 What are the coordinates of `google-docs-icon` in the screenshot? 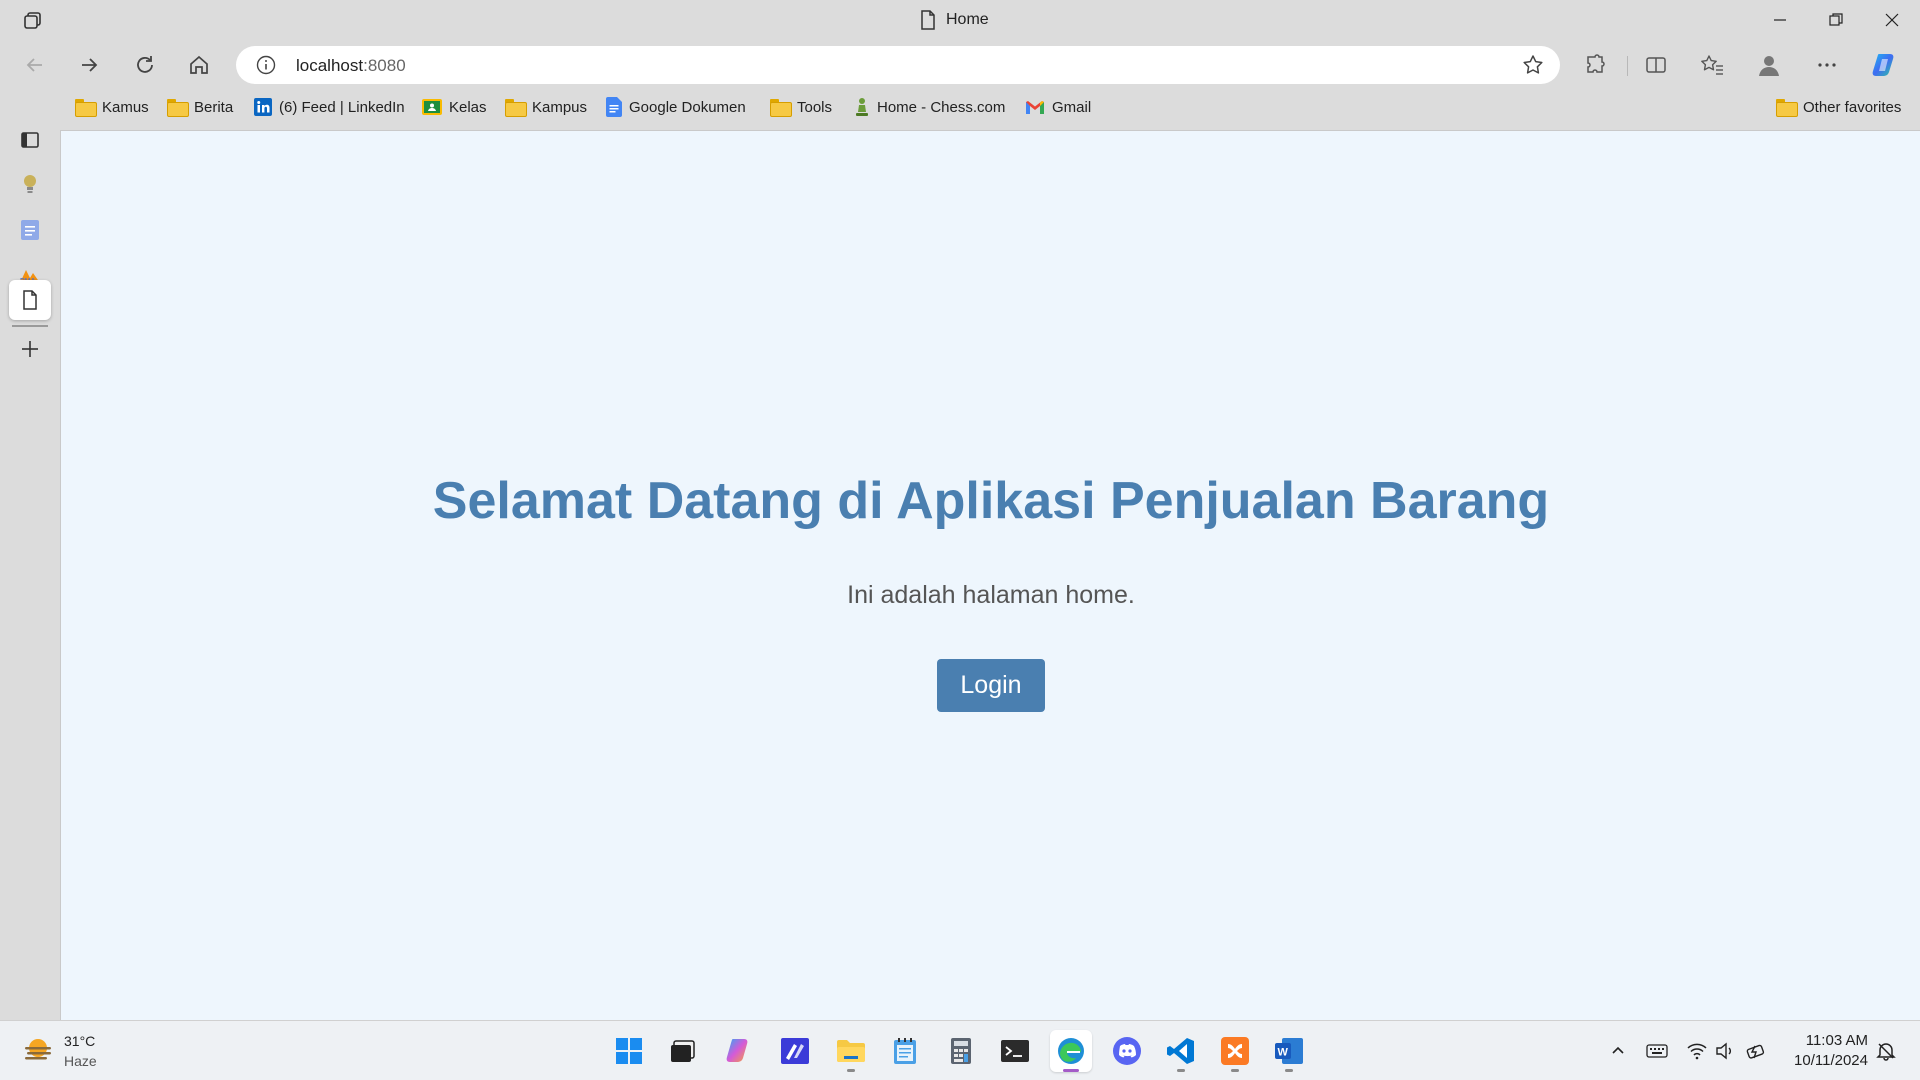 It's located at (614, 107).